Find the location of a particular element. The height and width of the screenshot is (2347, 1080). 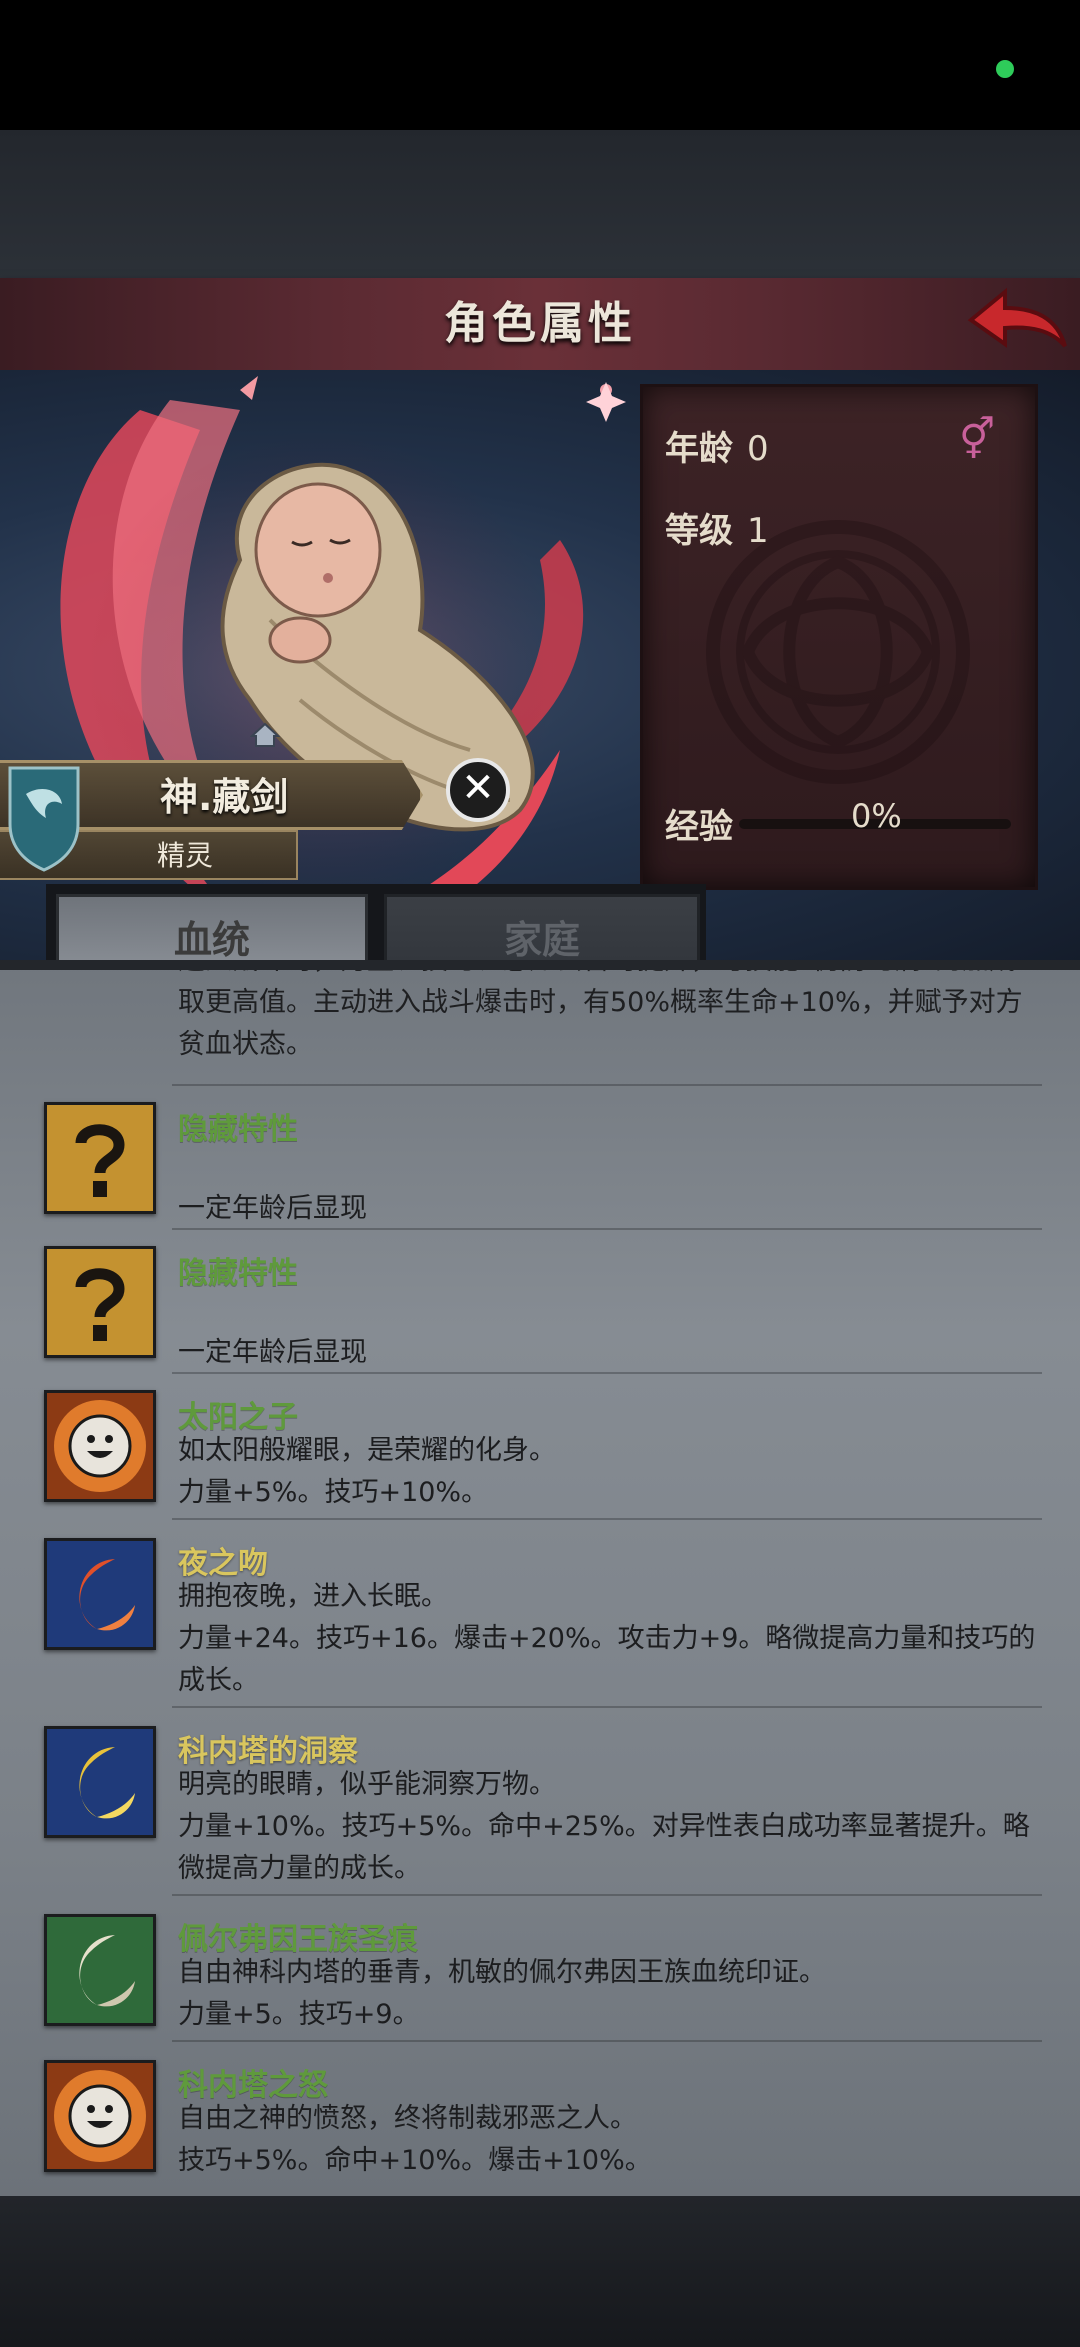

age-value: 0 is located at coordinates (758, 449).